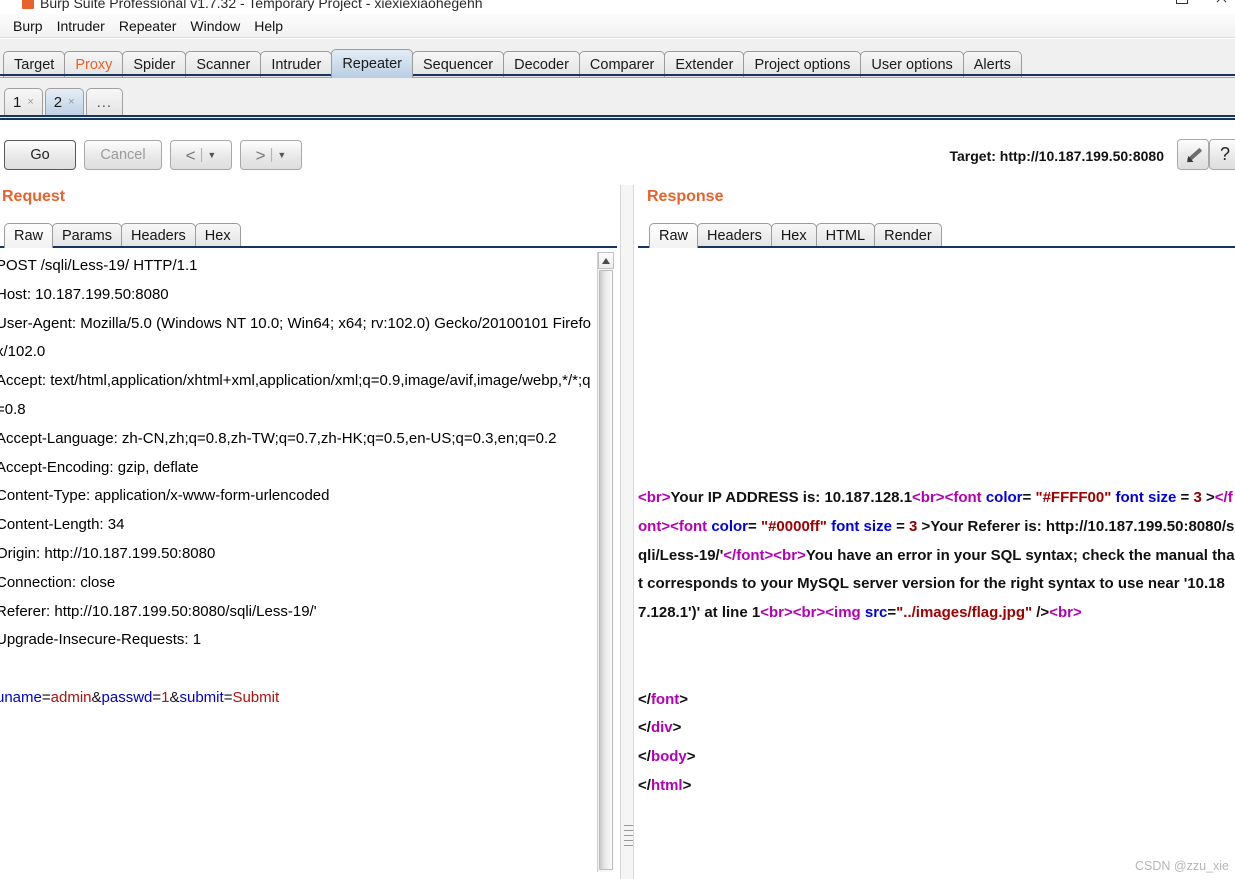  I want to click on menu-bar: Burp Intruder Repeater Window Help, so click(617, 26).